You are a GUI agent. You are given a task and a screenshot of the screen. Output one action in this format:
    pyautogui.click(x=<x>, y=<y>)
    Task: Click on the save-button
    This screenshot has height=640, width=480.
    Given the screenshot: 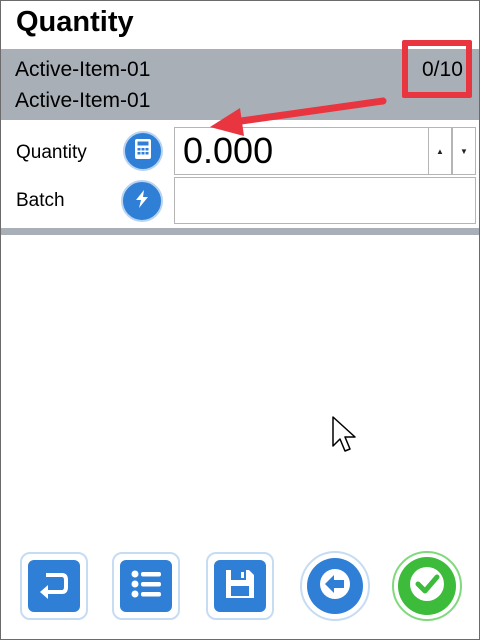 What is the action you would take?
    pyautogui.click(x=240, y=586)
    